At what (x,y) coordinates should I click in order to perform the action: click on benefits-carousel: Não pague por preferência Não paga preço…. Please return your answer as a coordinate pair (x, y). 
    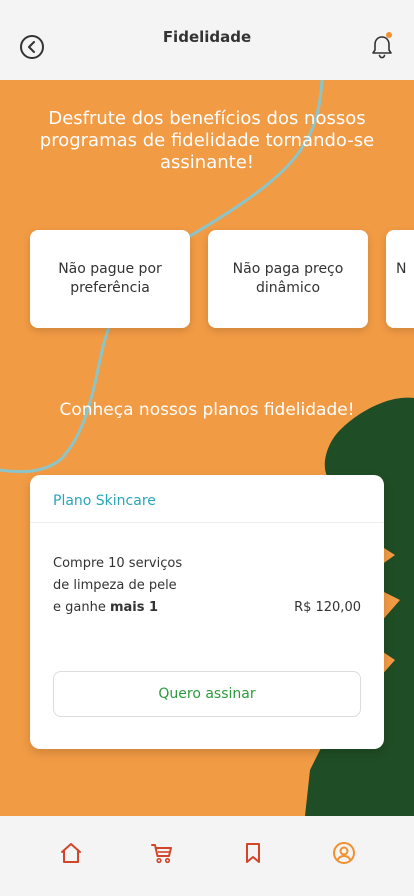
    Looking at the image, I should click on (222, 279).